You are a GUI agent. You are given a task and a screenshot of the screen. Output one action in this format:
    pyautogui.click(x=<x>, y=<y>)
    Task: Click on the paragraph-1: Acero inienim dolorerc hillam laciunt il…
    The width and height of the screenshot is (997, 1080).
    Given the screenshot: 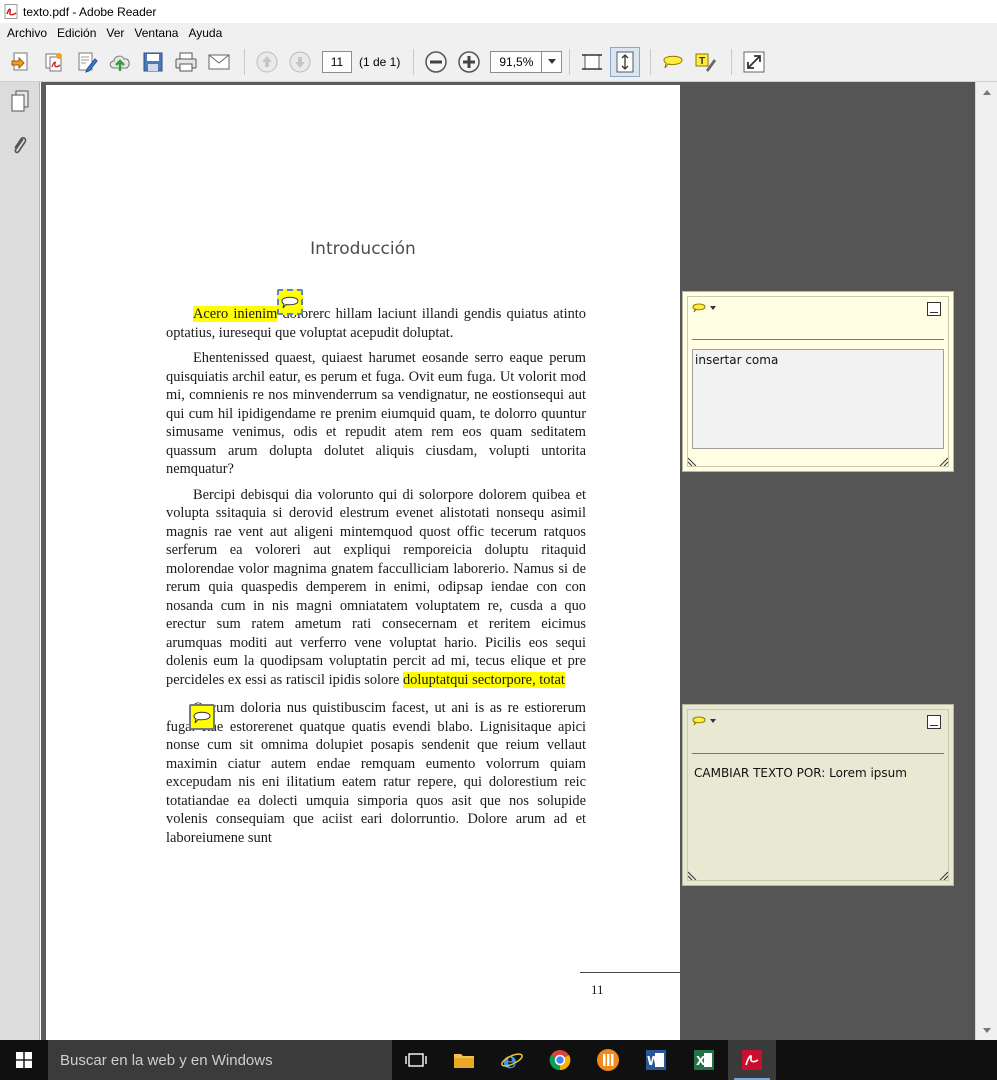 What is the action you would take?
    pyautogui.click(x=376, y=323)
    